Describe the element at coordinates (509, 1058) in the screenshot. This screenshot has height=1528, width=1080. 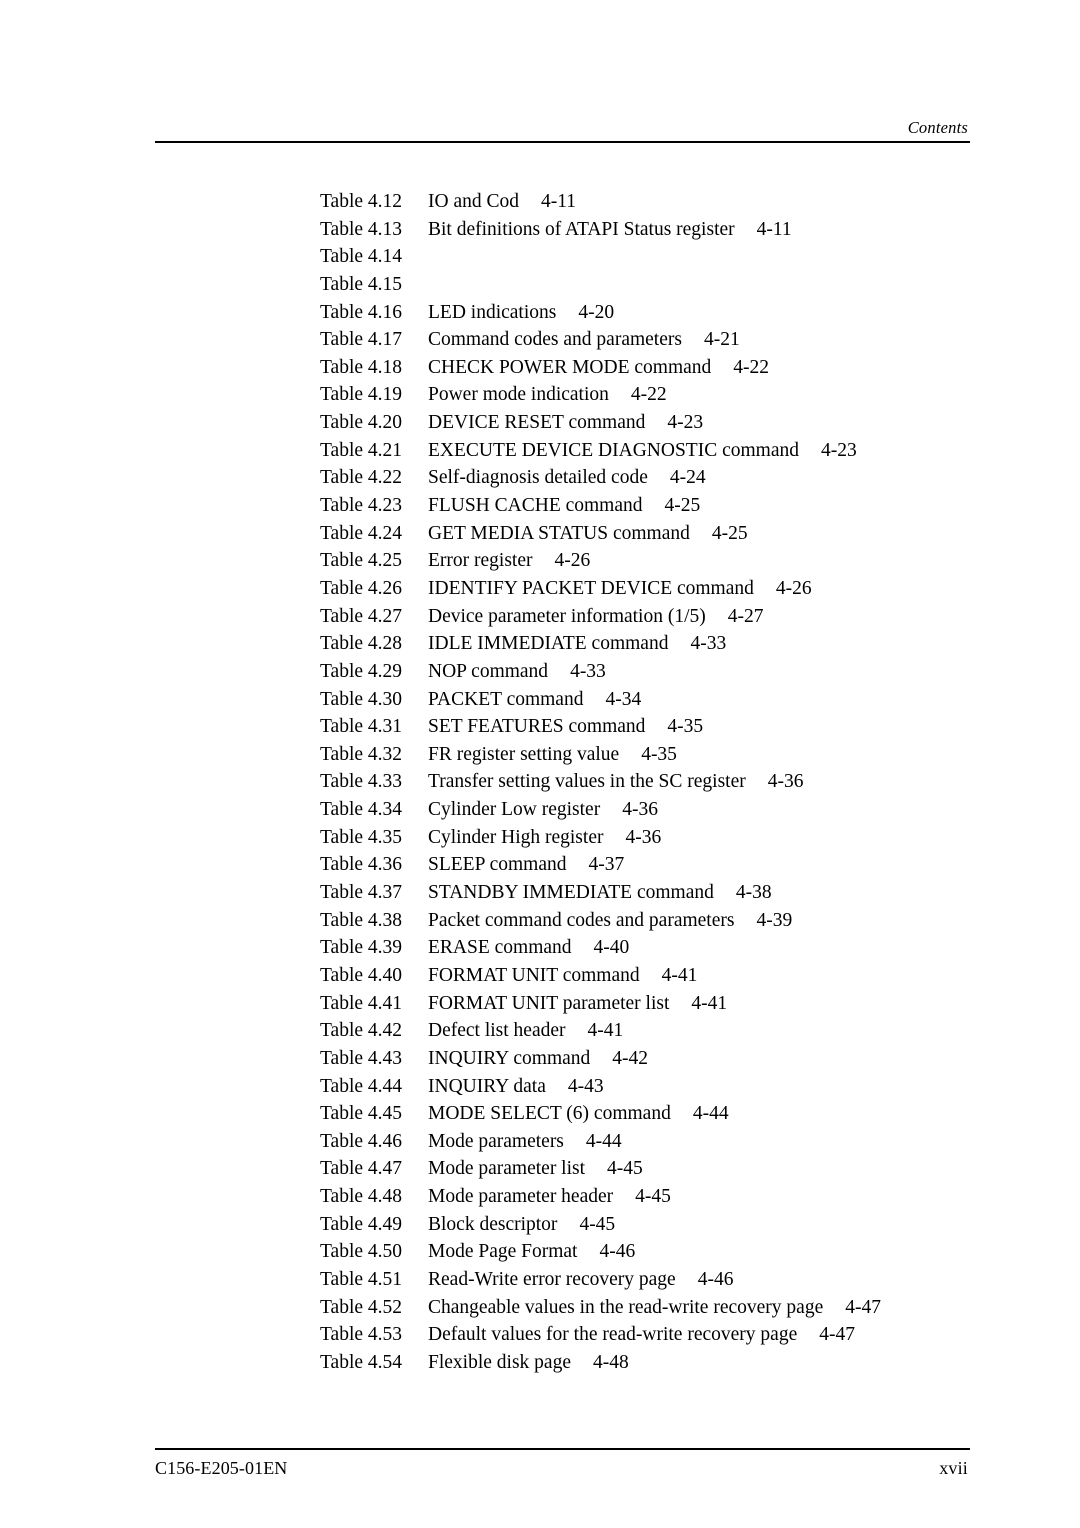
I see `table-title: INQUIRY command` at that location.